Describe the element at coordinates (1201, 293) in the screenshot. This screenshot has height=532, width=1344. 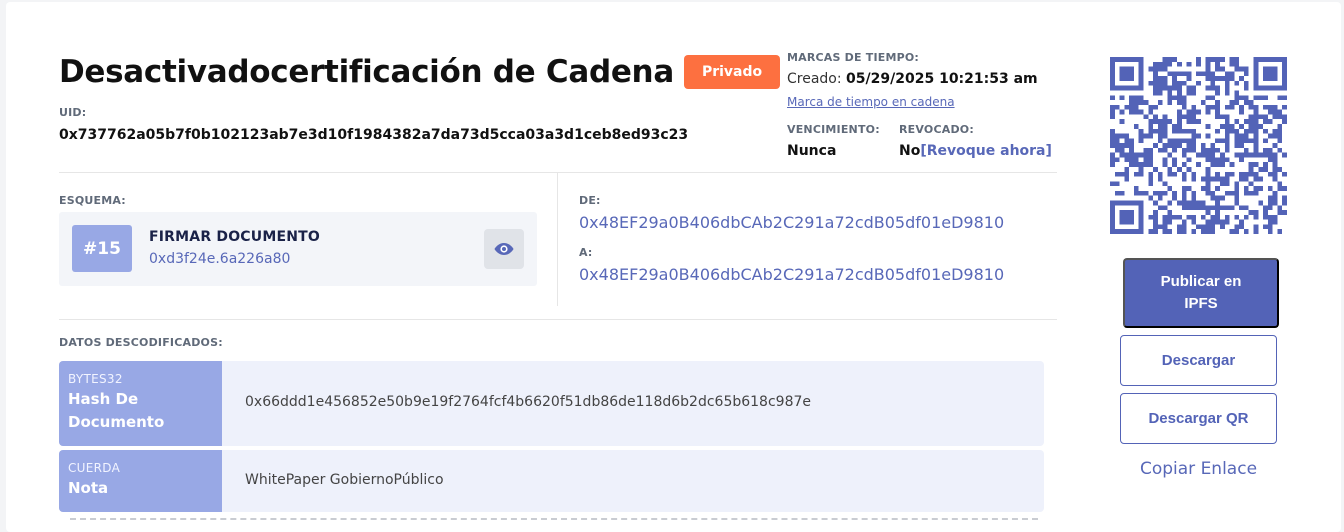
I see `publish-ipfs-button: Publicar en IPFS` at that location.